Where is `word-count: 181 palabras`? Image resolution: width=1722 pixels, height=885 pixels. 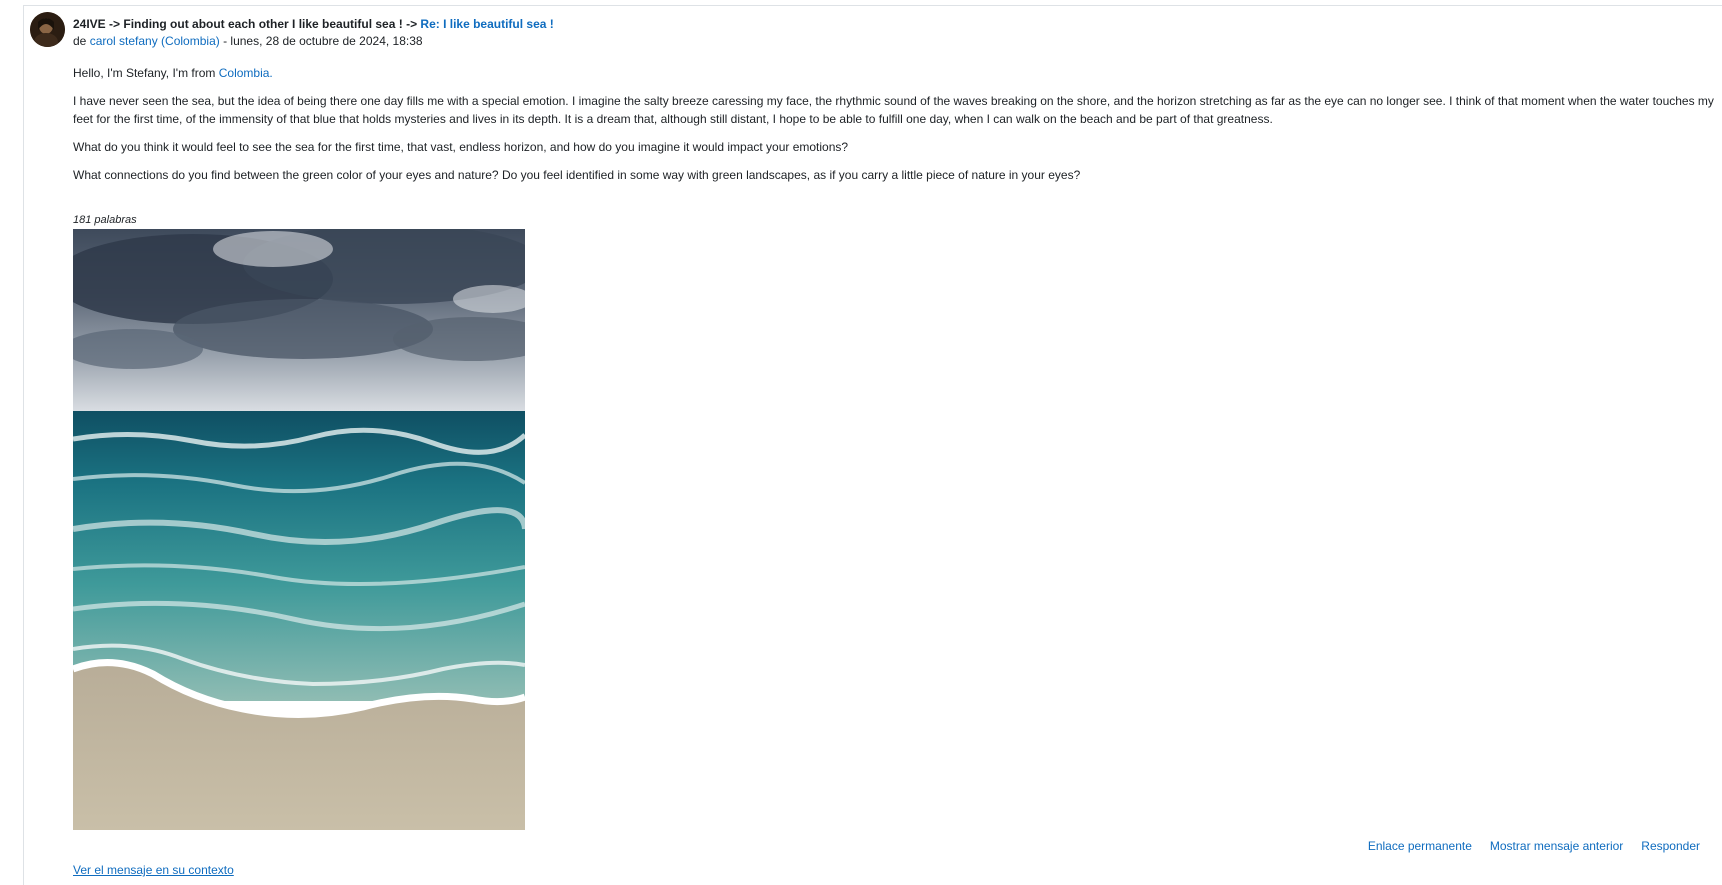 word-count: 181 palabras is located at coordinates (105, 220).